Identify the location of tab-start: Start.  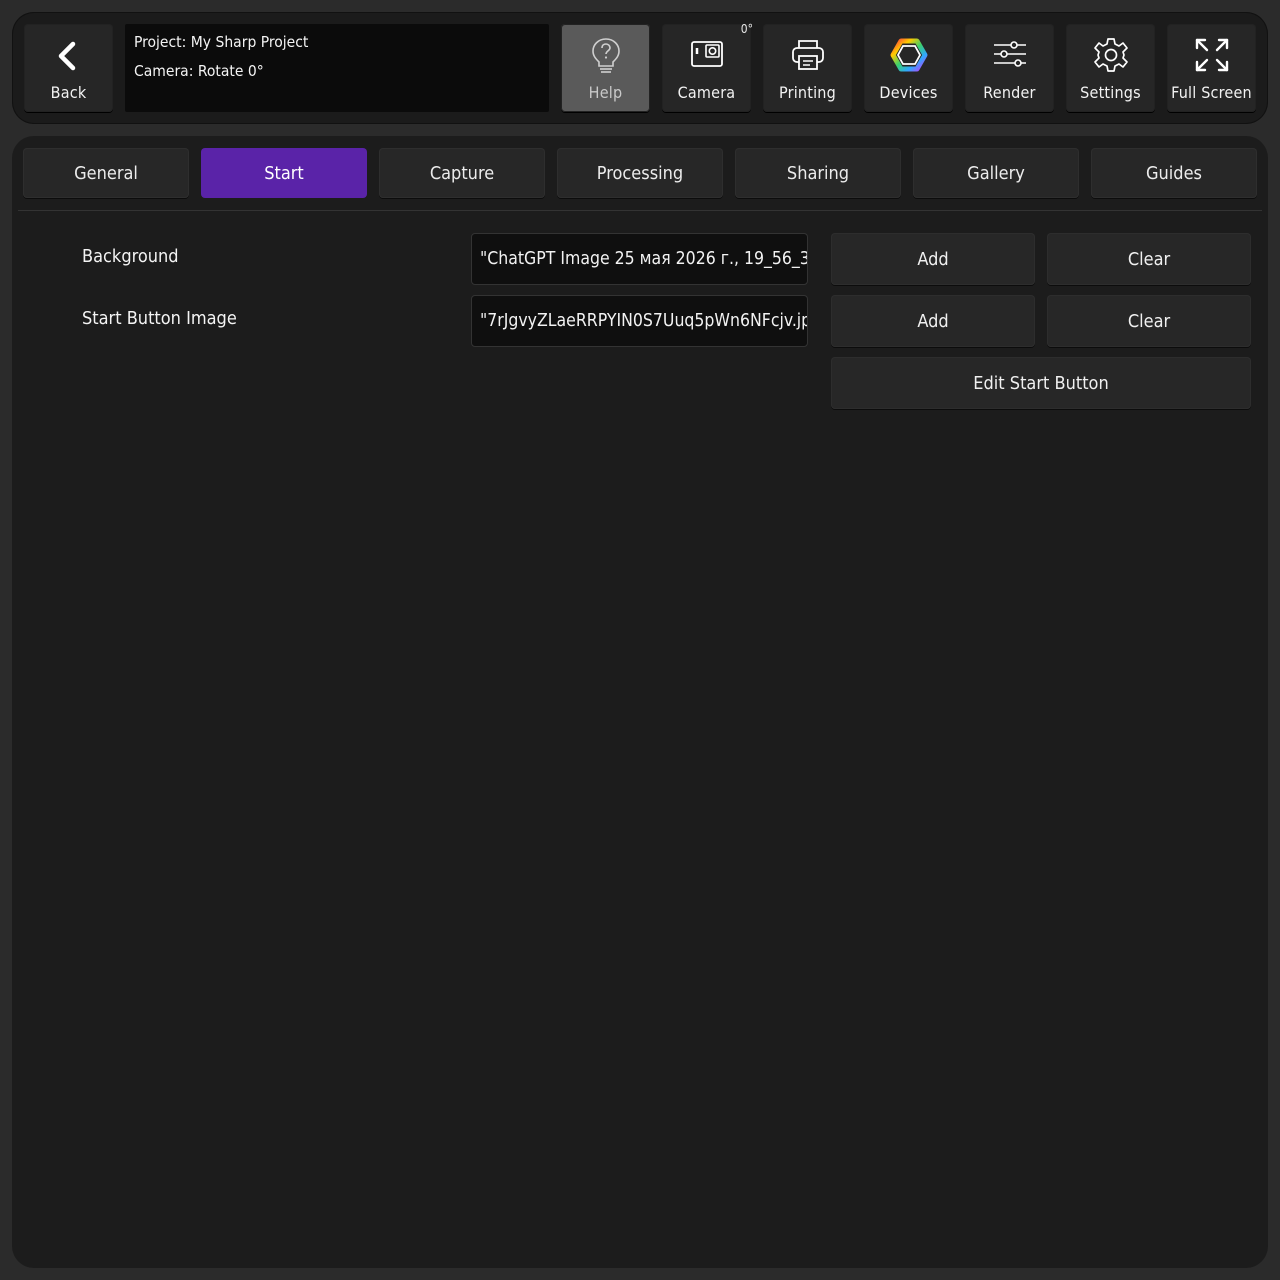
(284, 173).